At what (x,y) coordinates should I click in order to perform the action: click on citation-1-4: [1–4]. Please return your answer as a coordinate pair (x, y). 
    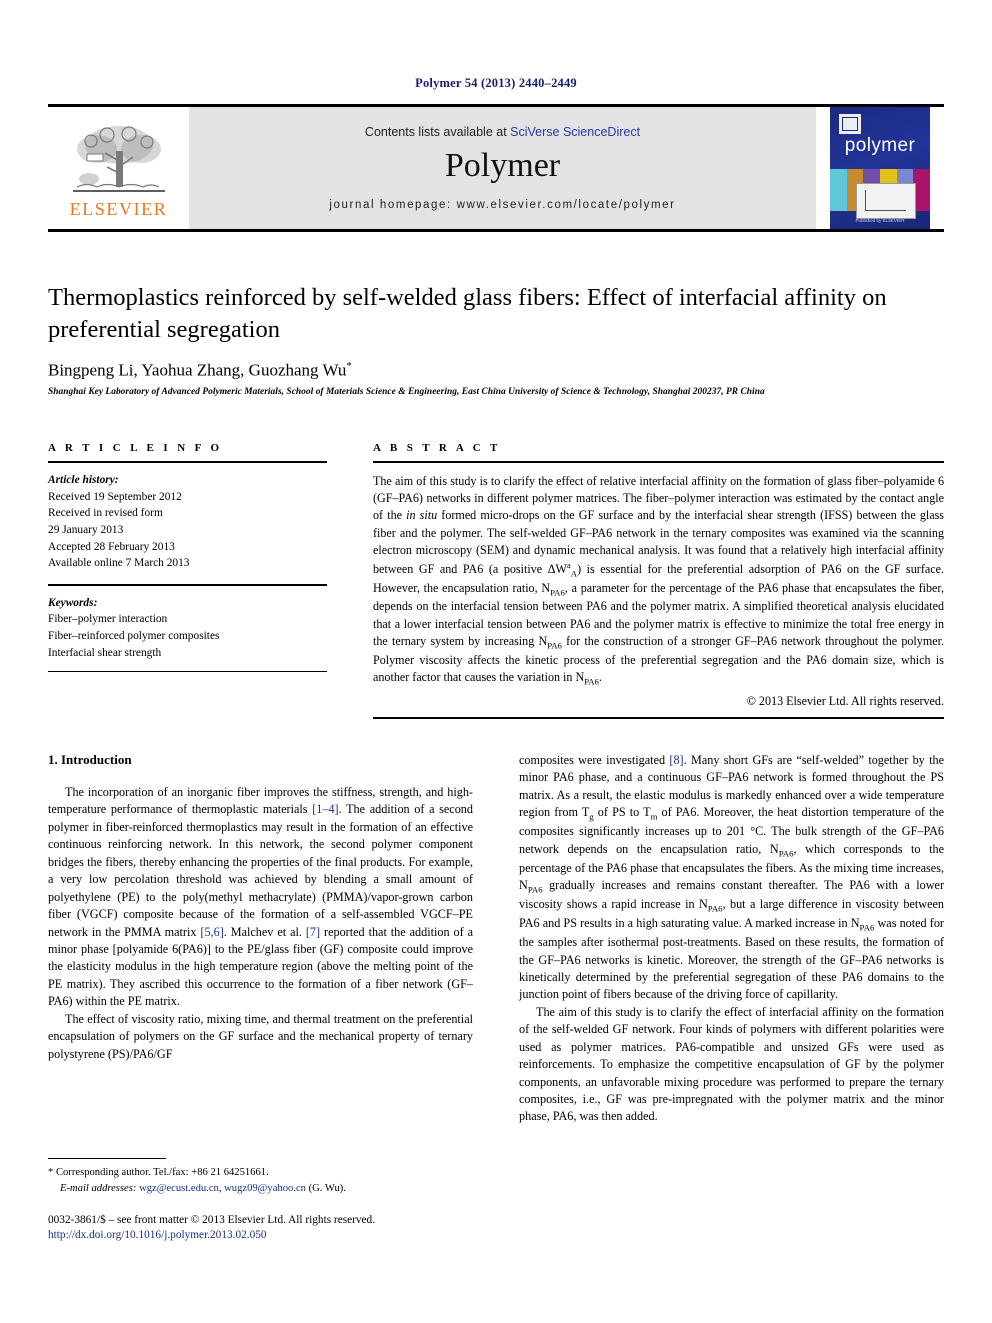
    Looking at the image, I should click on (325, 809).